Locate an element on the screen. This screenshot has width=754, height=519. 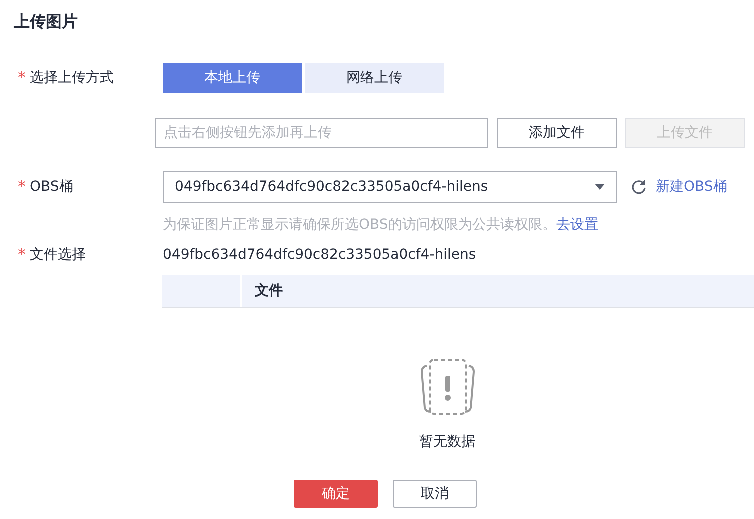
file-path-field: 点击右侧按钮先添加再上传 is located at coordinates (321, 133).